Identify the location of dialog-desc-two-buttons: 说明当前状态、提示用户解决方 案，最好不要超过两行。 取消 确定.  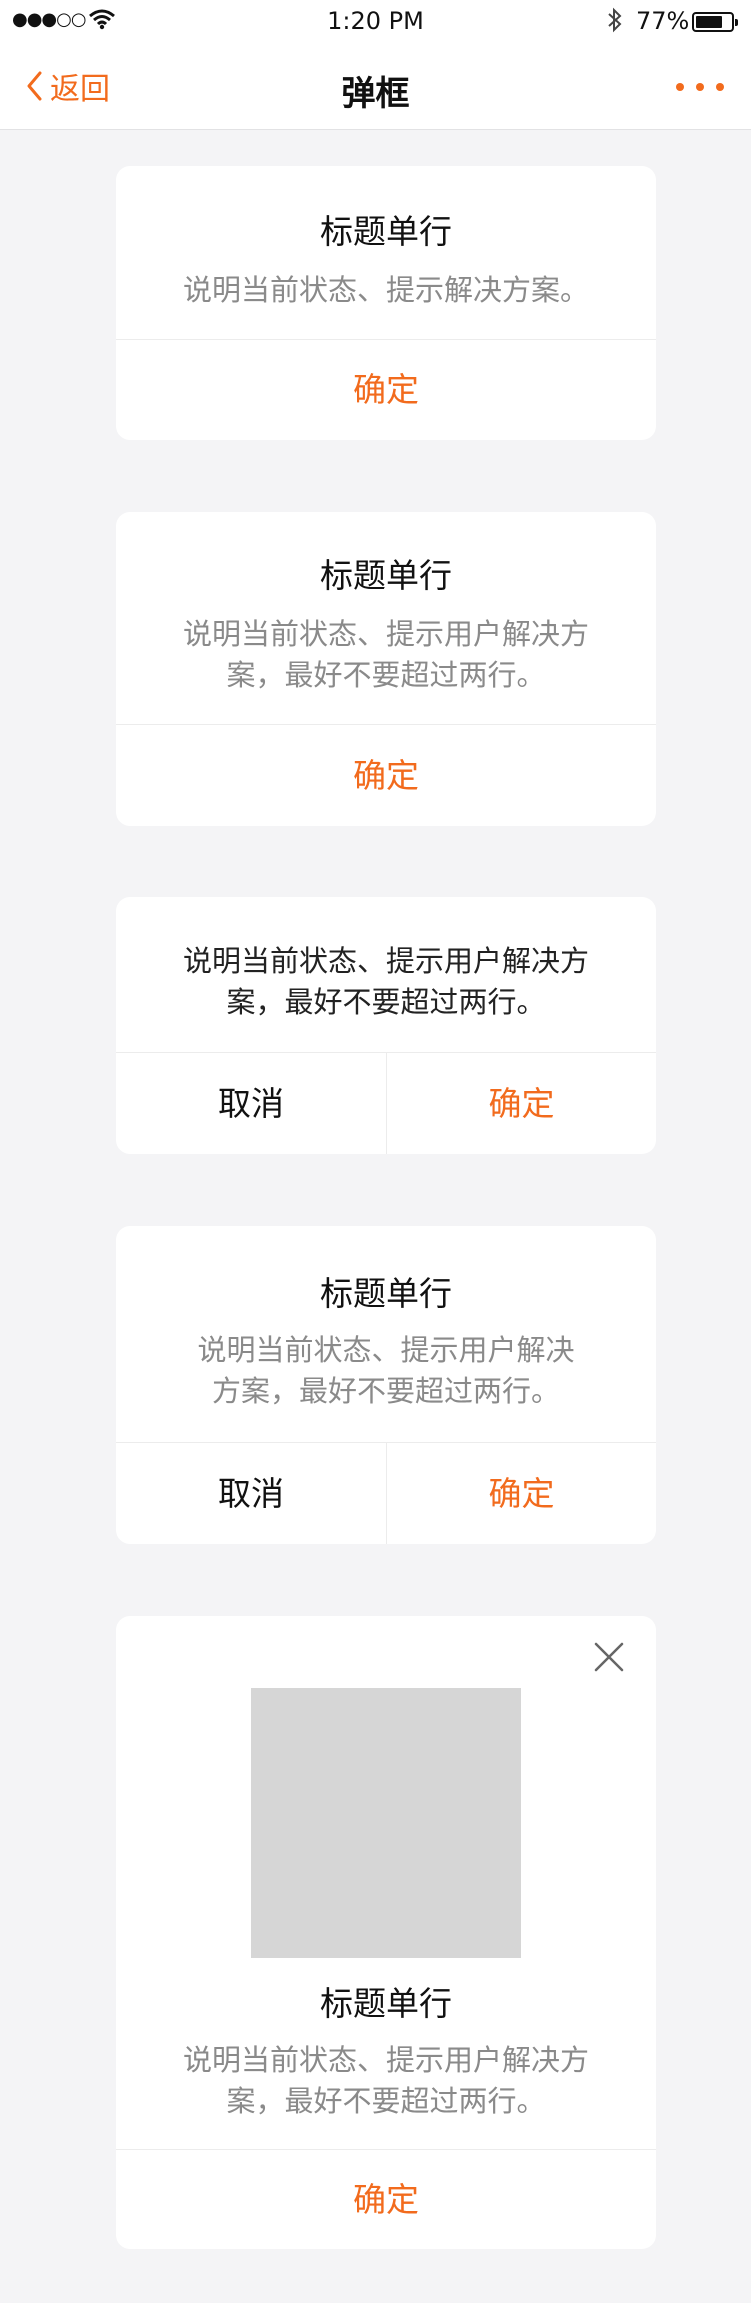
(386, 1025).